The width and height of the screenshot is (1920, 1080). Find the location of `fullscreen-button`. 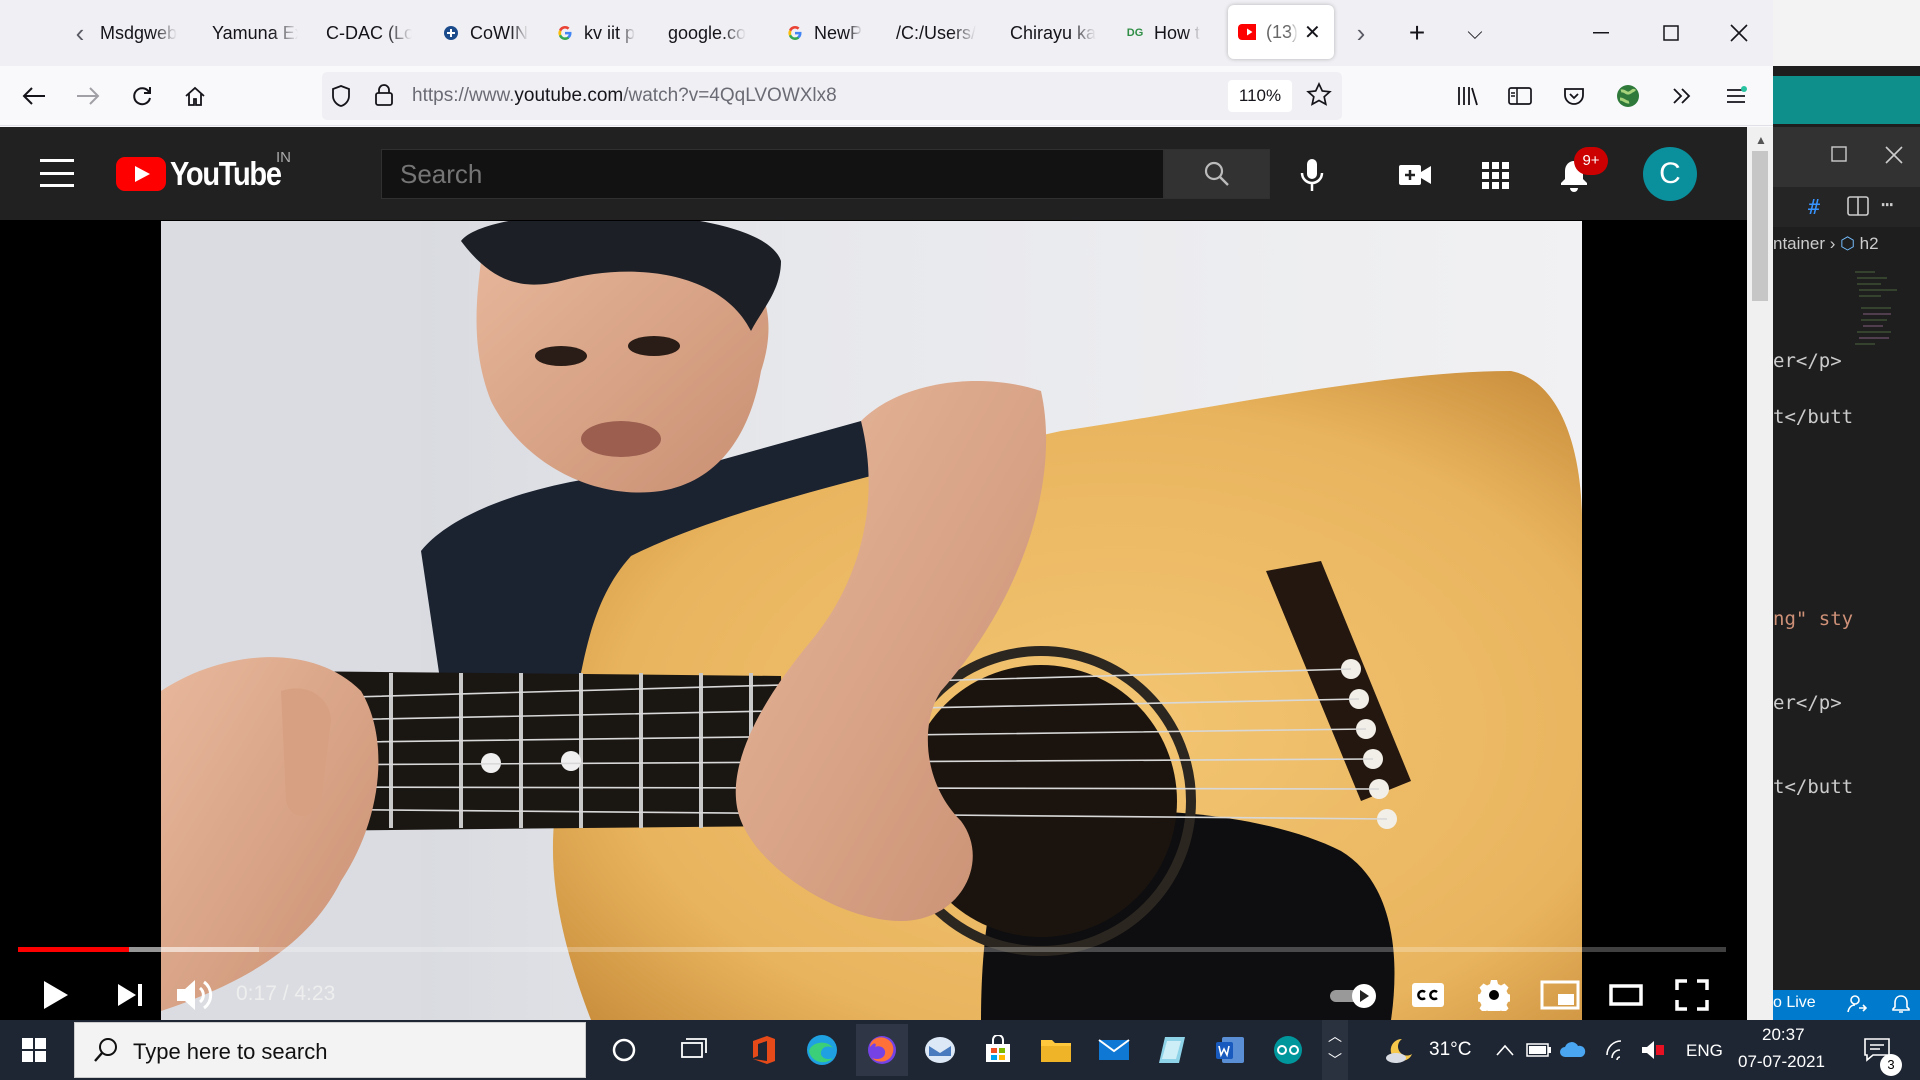

fullscreen-button is located at coordinates (1692, 995).